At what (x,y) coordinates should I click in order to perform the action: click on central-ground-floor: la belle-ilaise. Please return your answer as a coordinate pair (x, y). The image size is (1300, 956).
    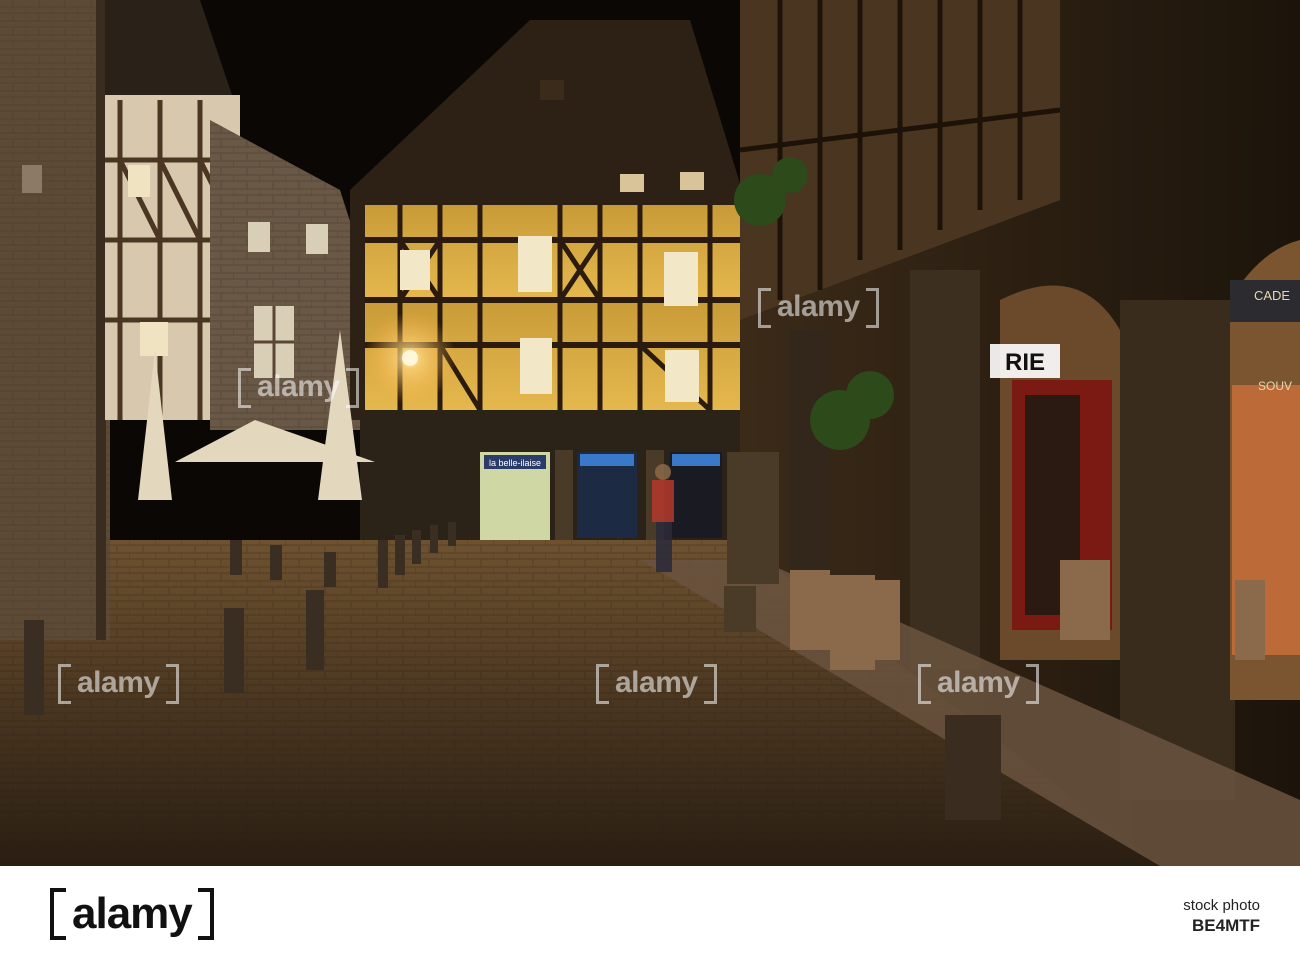
    Looking at the image, I should click on (552, 477).